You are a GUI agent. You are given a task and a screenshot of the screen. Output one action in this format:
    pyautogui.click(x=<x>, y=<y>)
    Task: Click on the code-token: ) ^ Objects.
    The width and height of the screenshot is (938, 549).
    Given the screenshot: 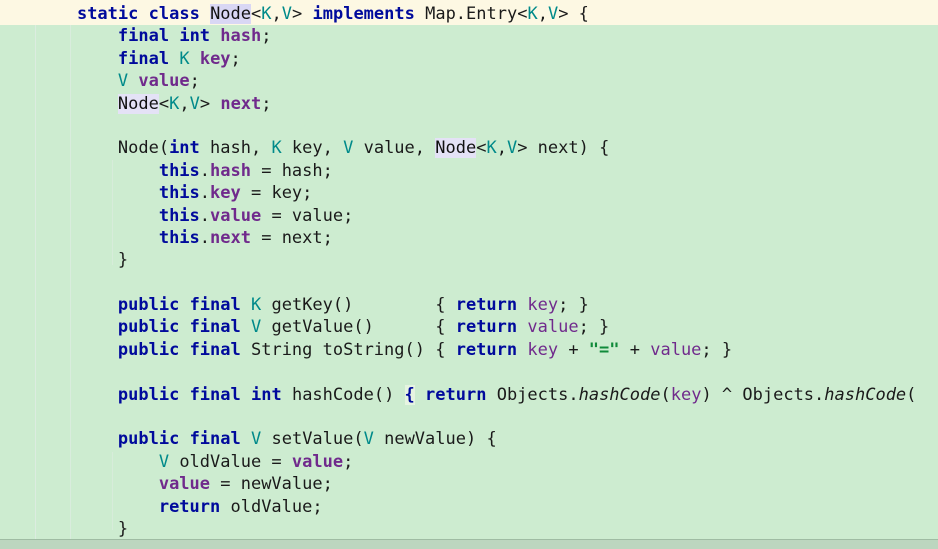 What is the action you would take?
    pyautogui.click(x=763, y=394)
    